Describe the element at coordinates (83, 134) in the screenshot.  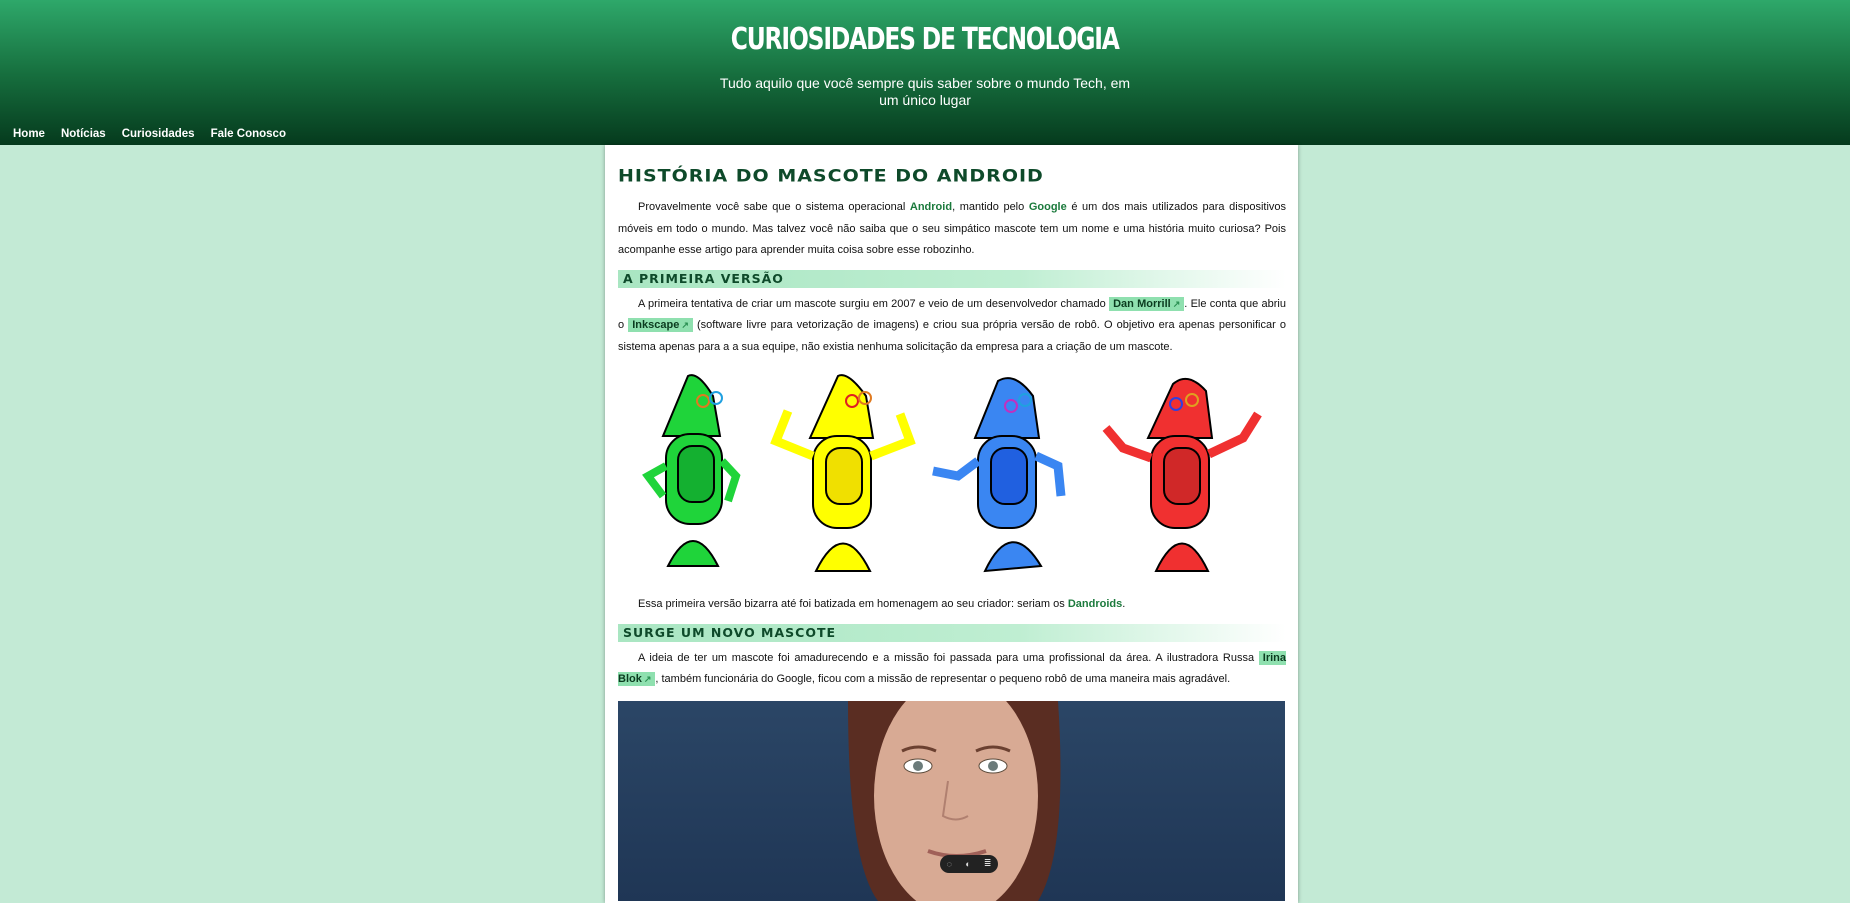
I see `nav-item-noticias: Notícias` at that location.